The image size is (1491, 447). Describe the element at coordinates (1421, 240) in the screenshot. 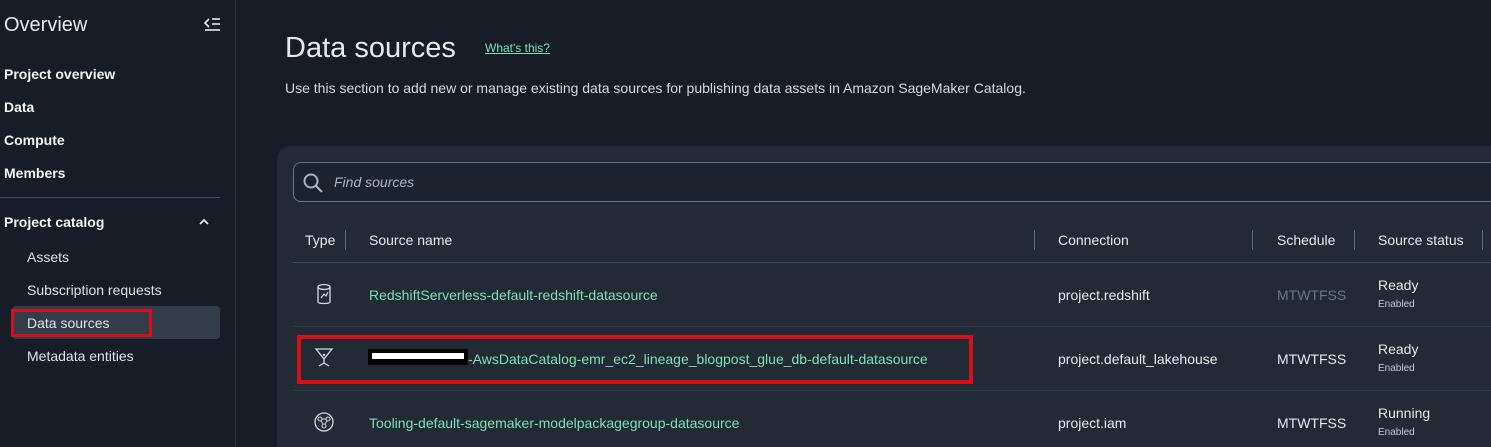

I see `column-header-source-status: Source status` at that location.